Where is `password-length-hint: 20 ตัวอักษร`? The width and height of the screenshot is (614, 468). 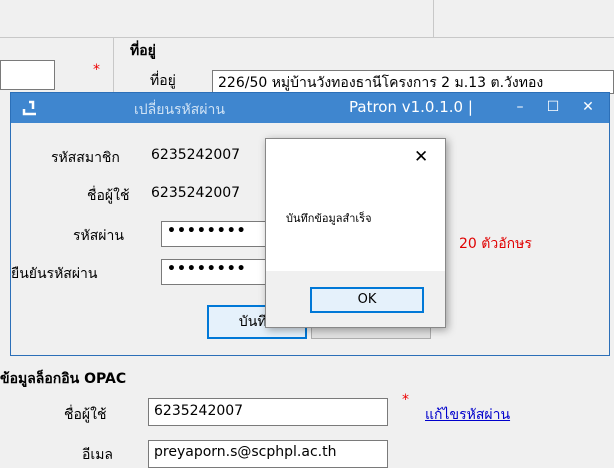
password-length-hint: 20 ตัวอักษร is located at coordinates (495, 244).